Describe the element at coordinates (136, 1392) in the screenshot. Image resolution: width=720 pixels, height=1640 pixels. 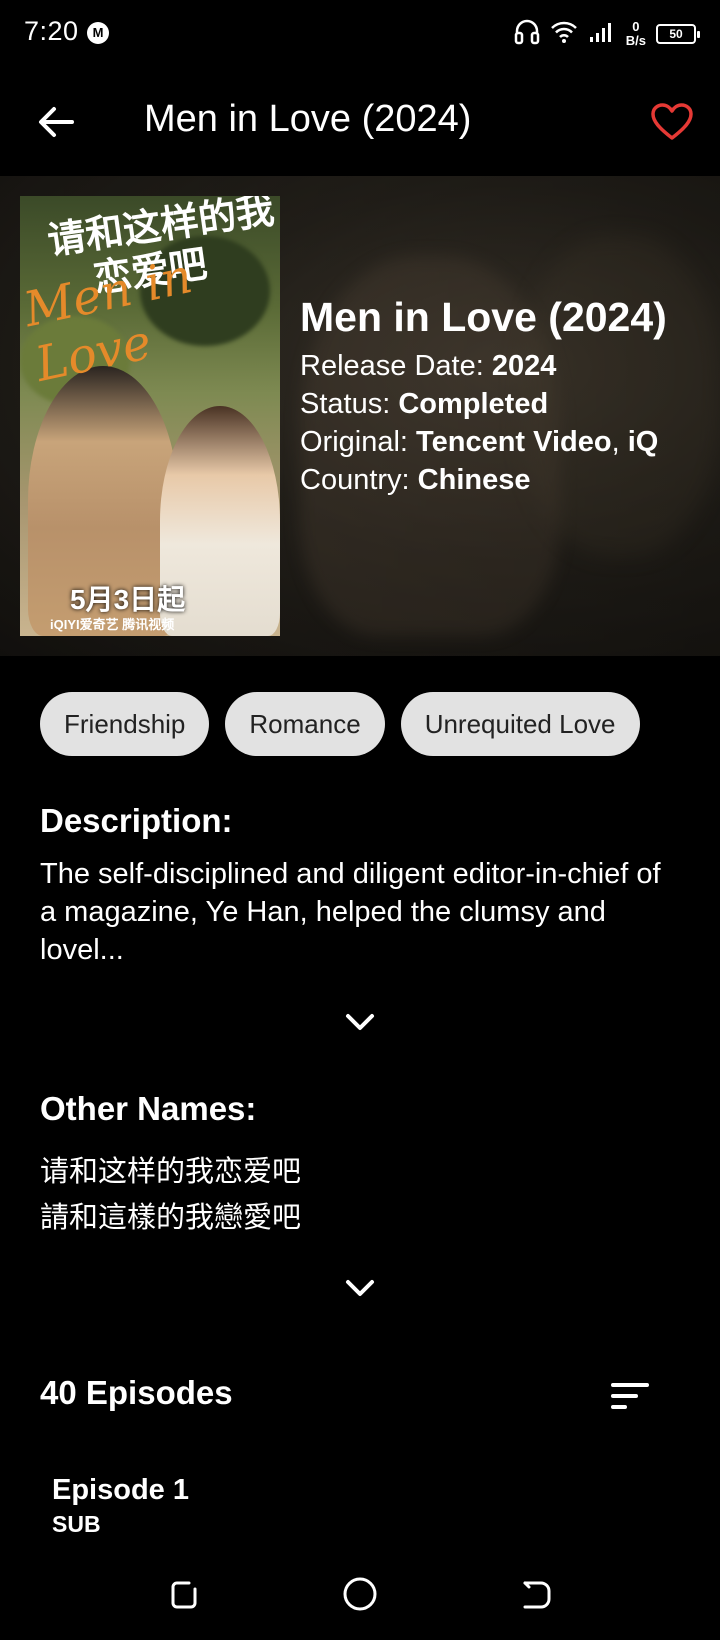
I see `episodes-heading: 40 Episodes` at that location.